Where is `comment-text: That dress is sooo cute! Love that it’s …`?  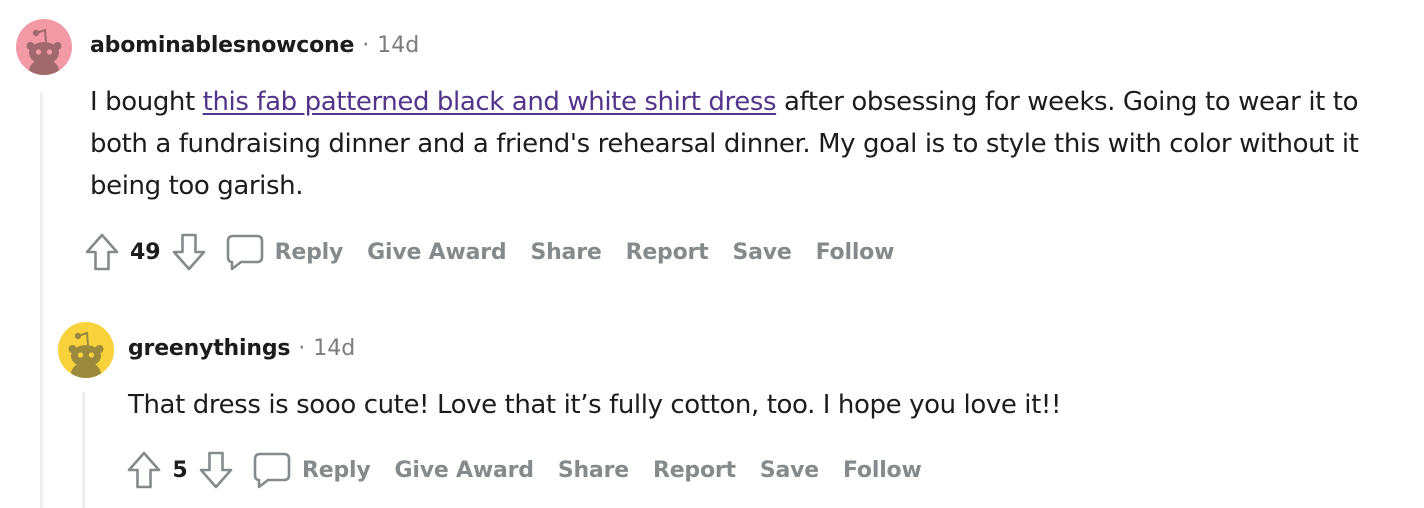
comment-text: That dress is sooo cute! Love that it’s … is located at coordinates (594, 405).